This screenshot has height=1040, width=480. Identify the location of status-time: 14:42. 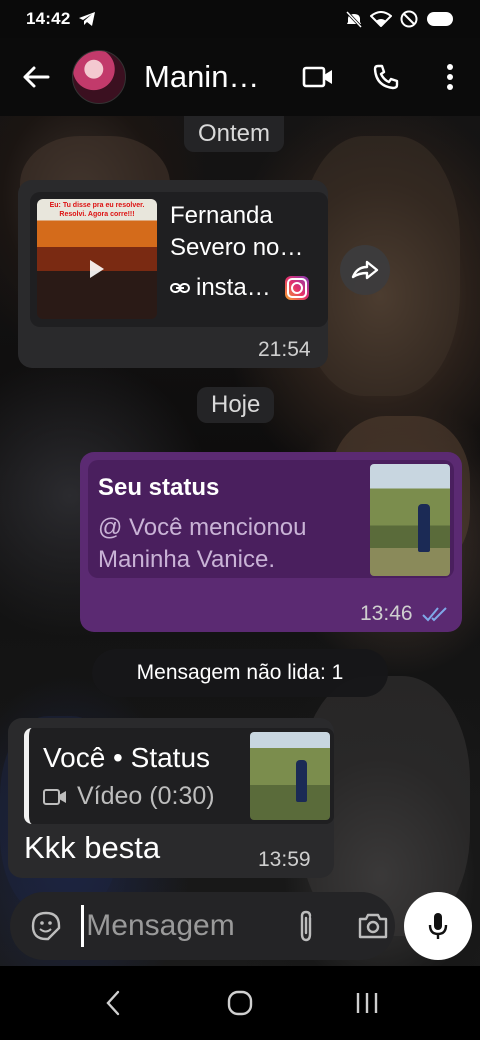
(48, 18).